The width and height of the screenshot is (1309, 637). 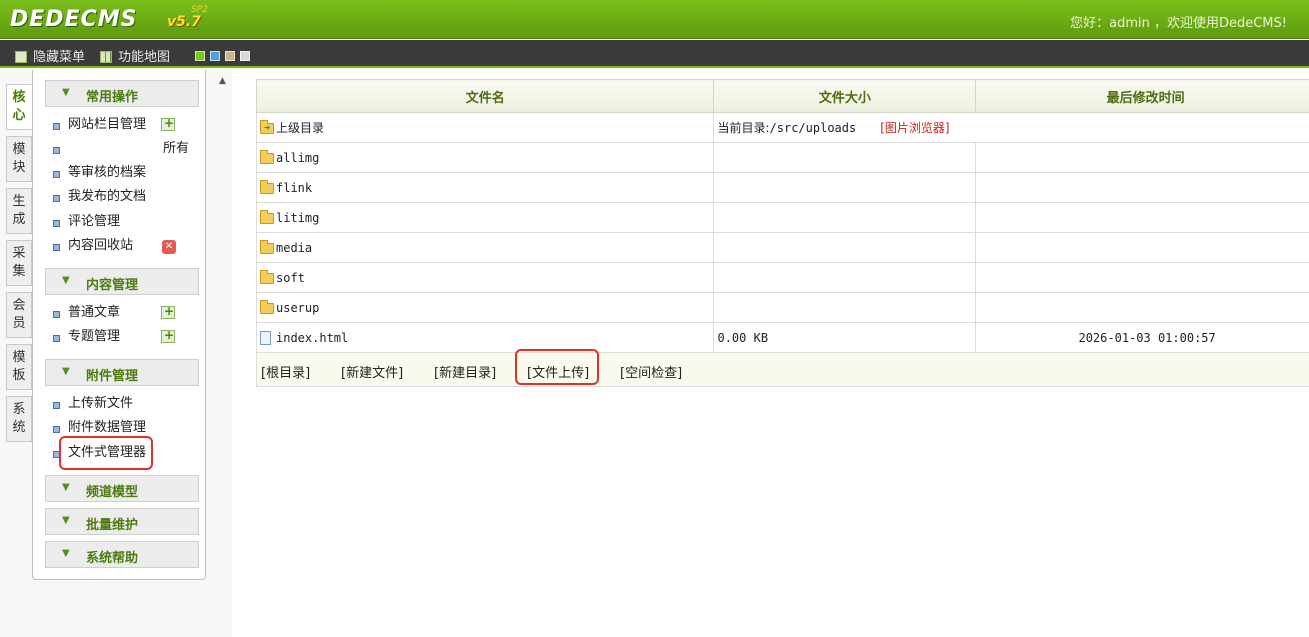 I want to click on column-header-modified: 最后修改时间, so click(x=1142, y=96).